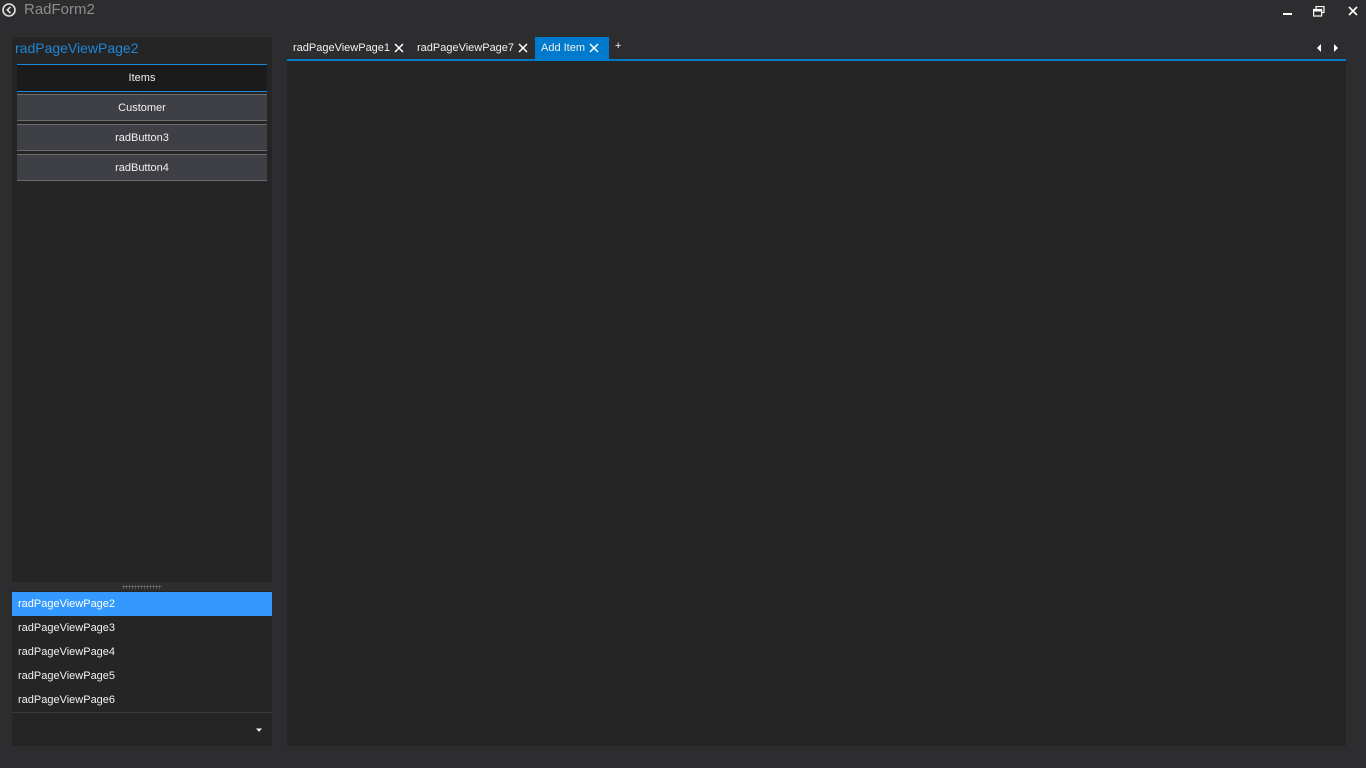  Describe the element at coordinates (342, 48) in the screenshot. I see `tab-label: radPageViewPage1` at that location.